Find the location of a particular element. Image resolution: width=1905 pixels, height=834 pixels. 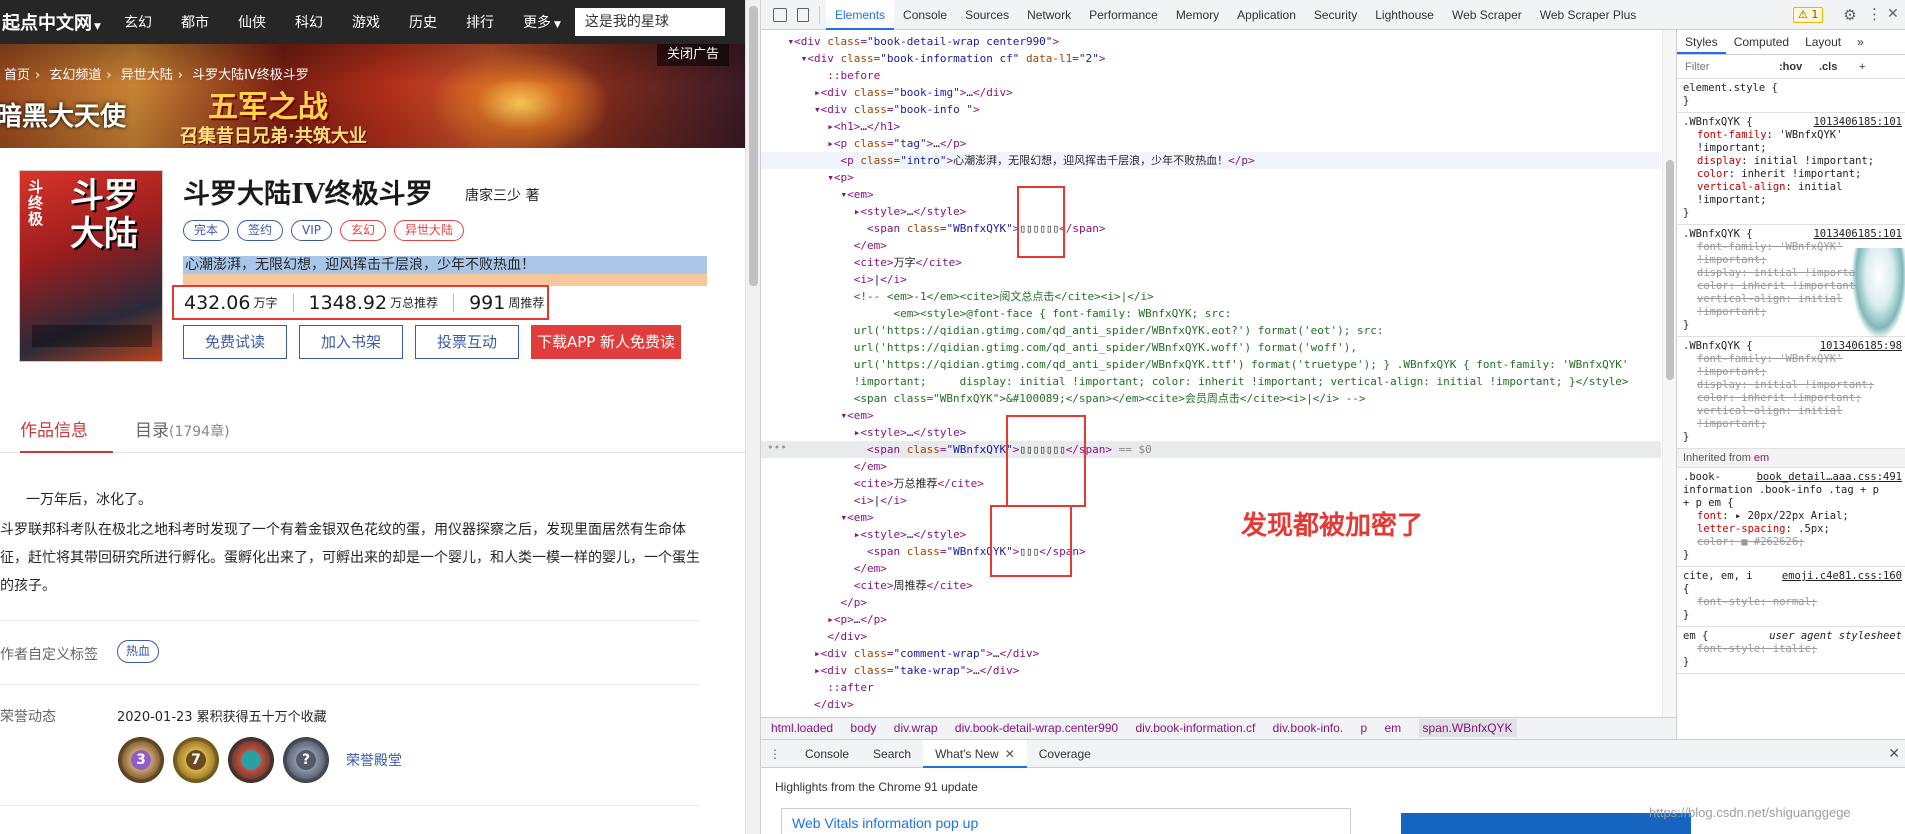

device-toggle-icon is located at coordinates (803, 14).